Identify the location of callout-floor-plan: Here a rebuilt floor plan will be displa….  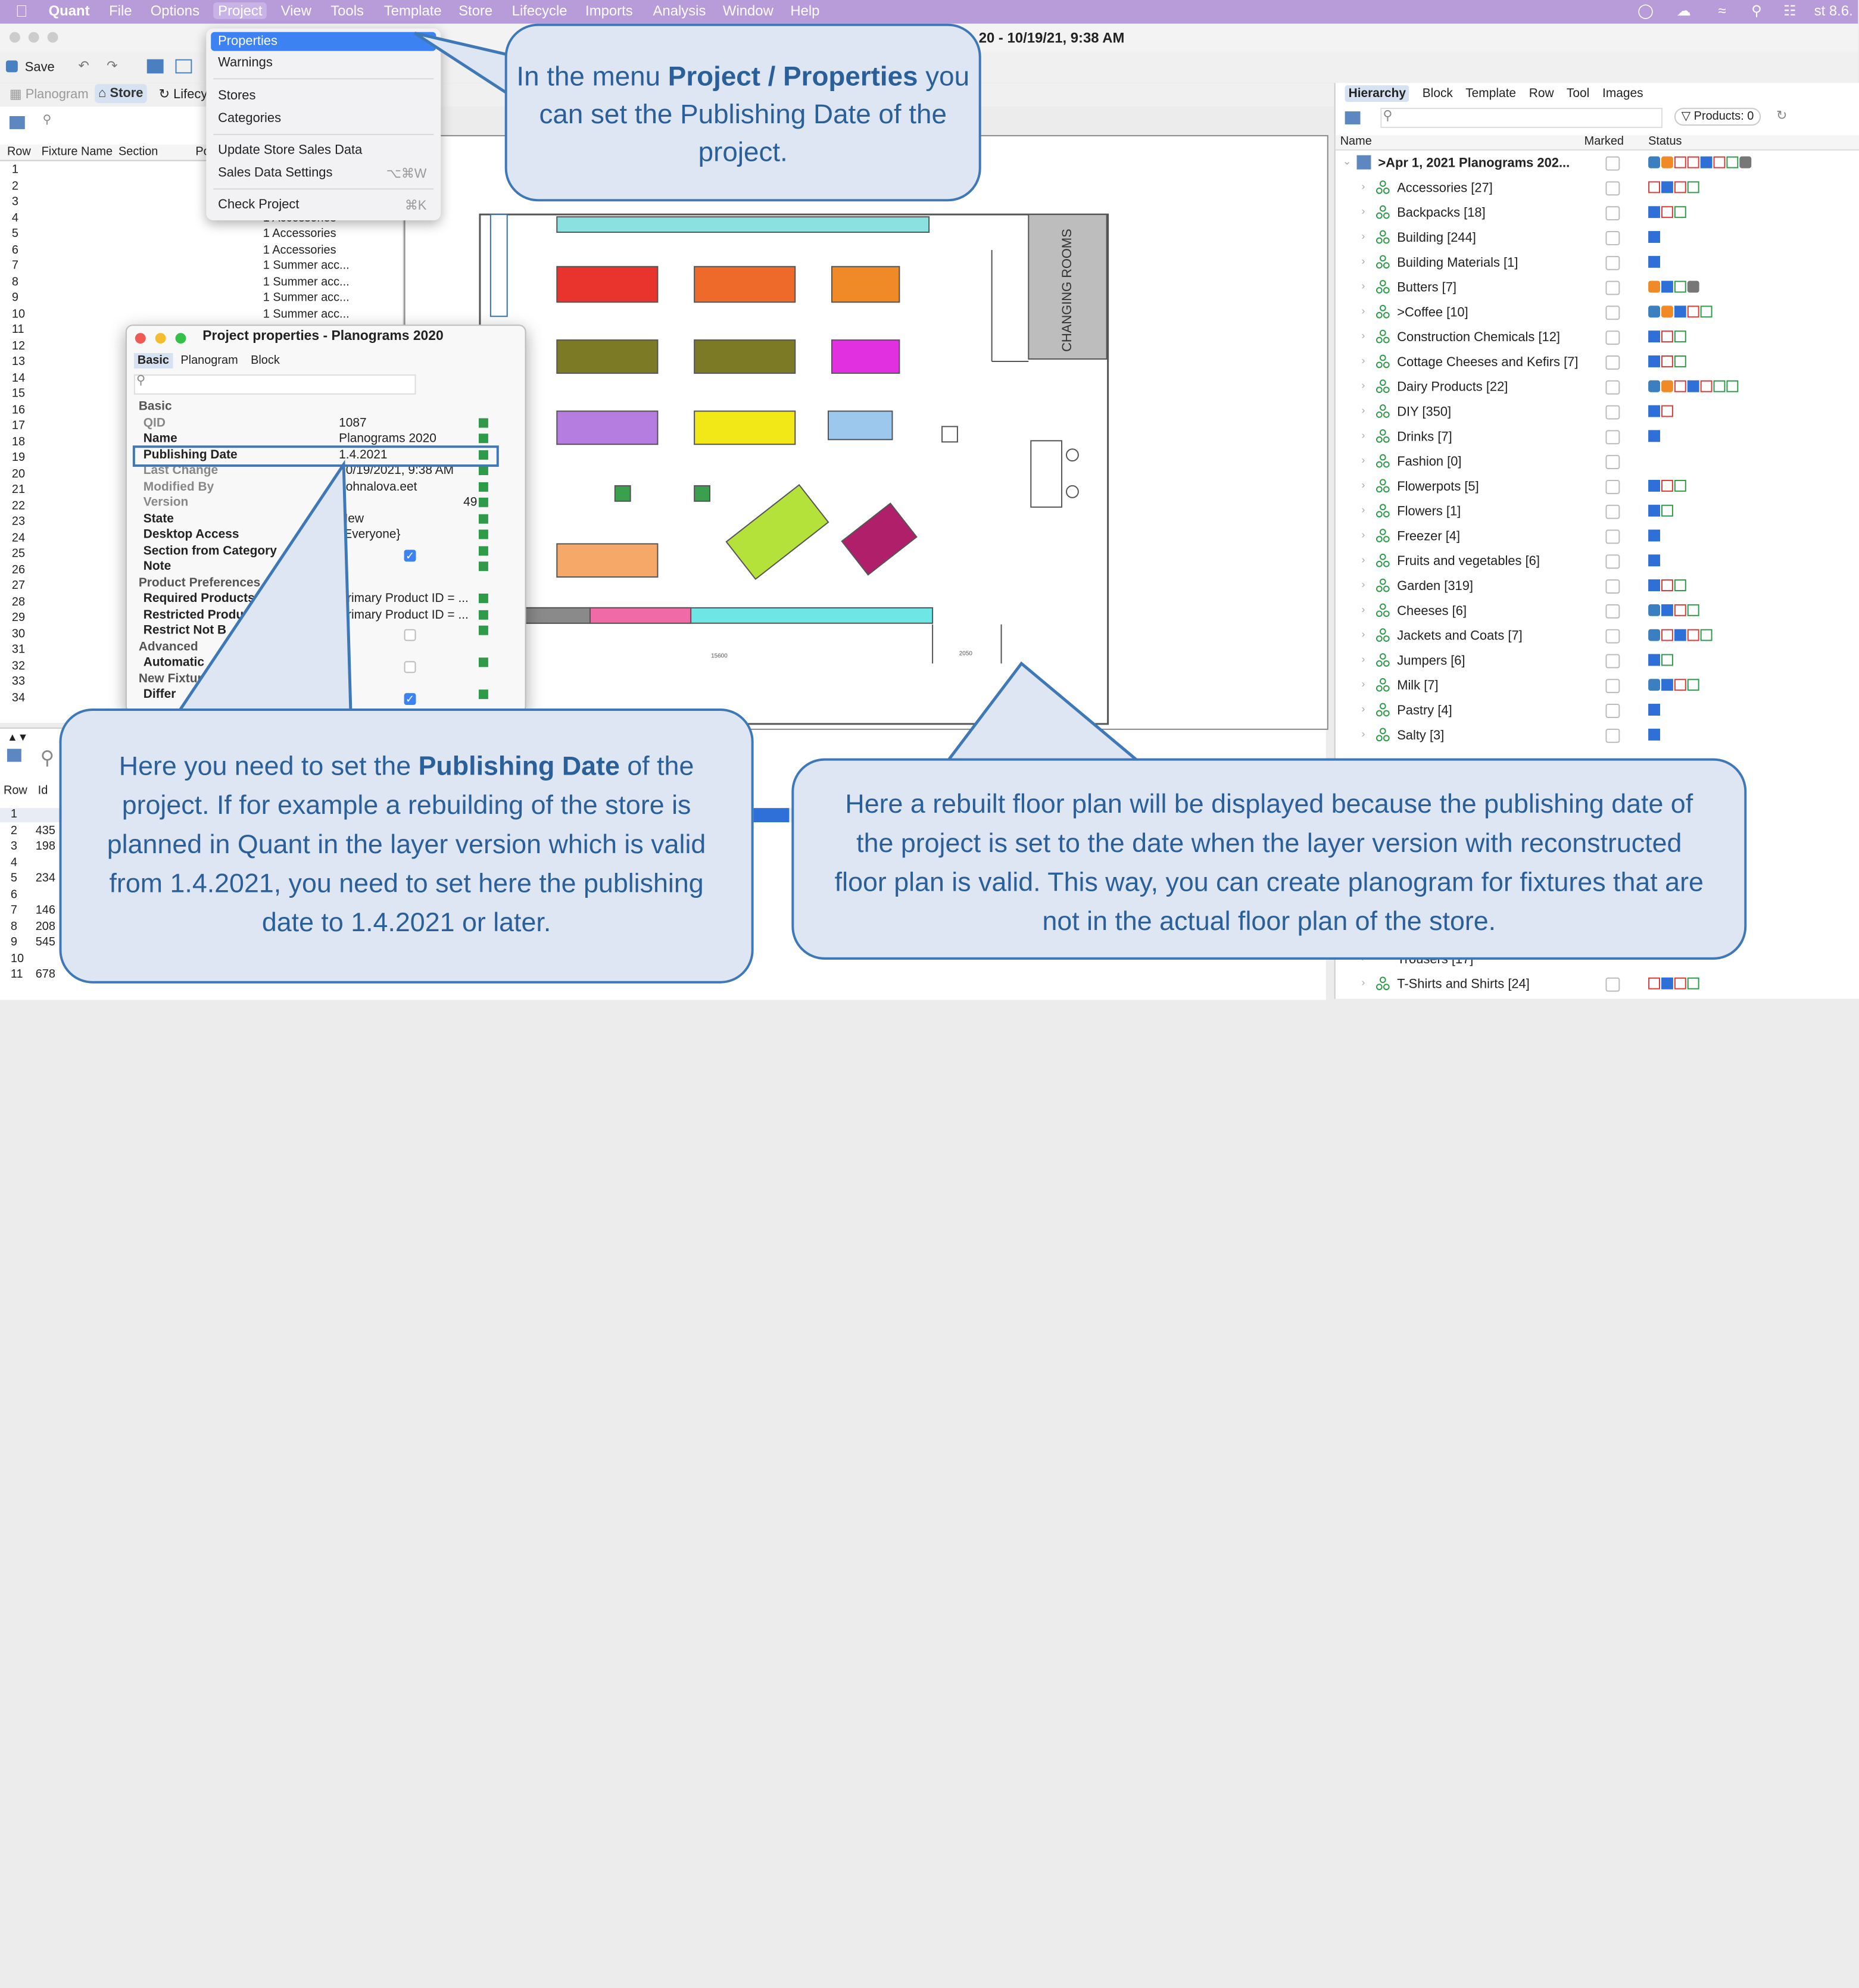
(1269, 859).